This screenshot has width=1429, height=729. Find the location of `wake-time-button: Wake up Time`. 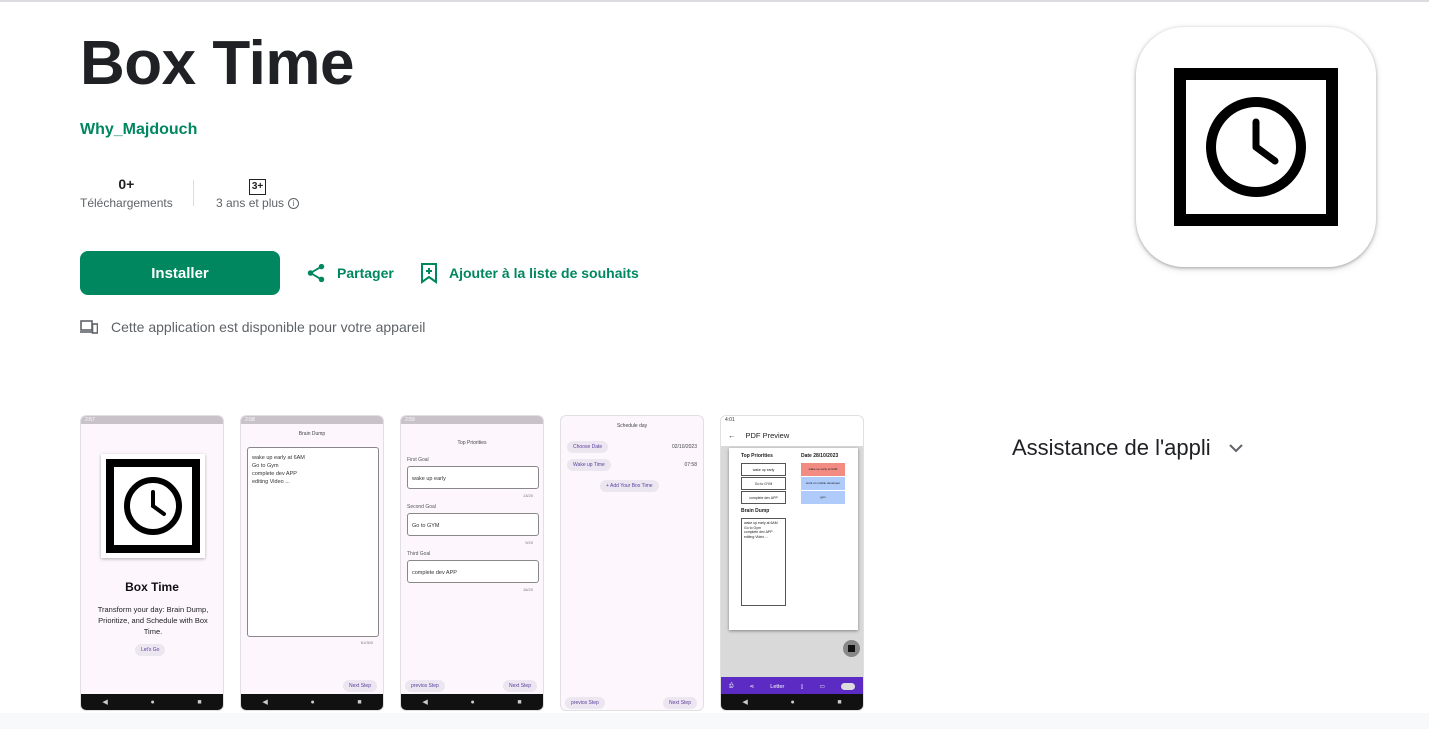

wake-time-button: Wake up Time is located at coordinates (589, 465).